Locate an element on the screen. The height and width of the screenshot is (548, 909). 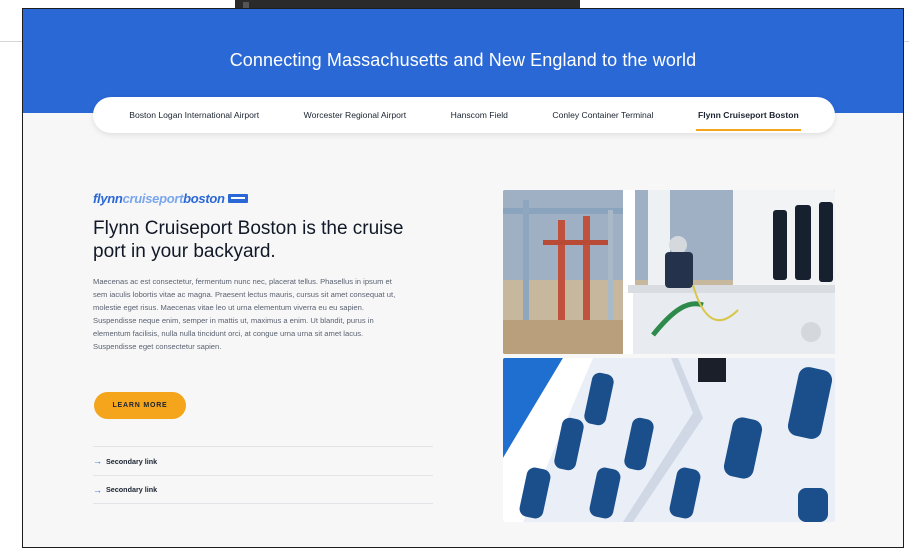
tab-hanscom-field: Hanscom Field is located at coordinates (479, 115).